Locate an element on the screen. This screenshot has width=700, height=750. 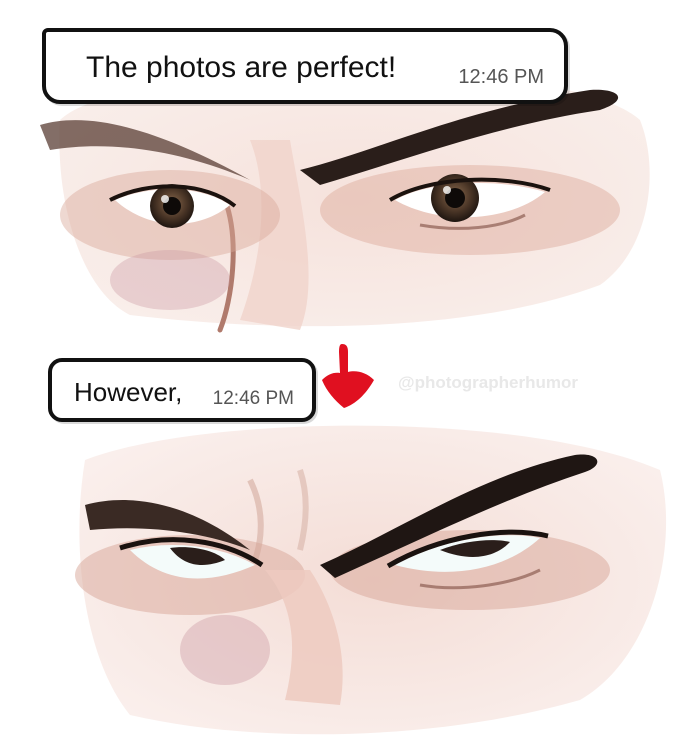
watermark: @photographerhumor is located at coordinates (488, 382).